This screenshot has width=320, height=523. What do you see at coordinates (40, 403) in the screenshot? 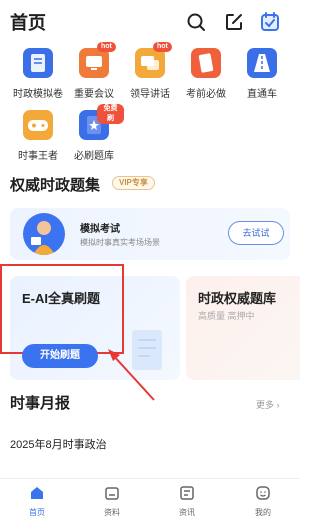
I see `section-title-monthly-report: 时事月报` at bounding box center [40, 403].